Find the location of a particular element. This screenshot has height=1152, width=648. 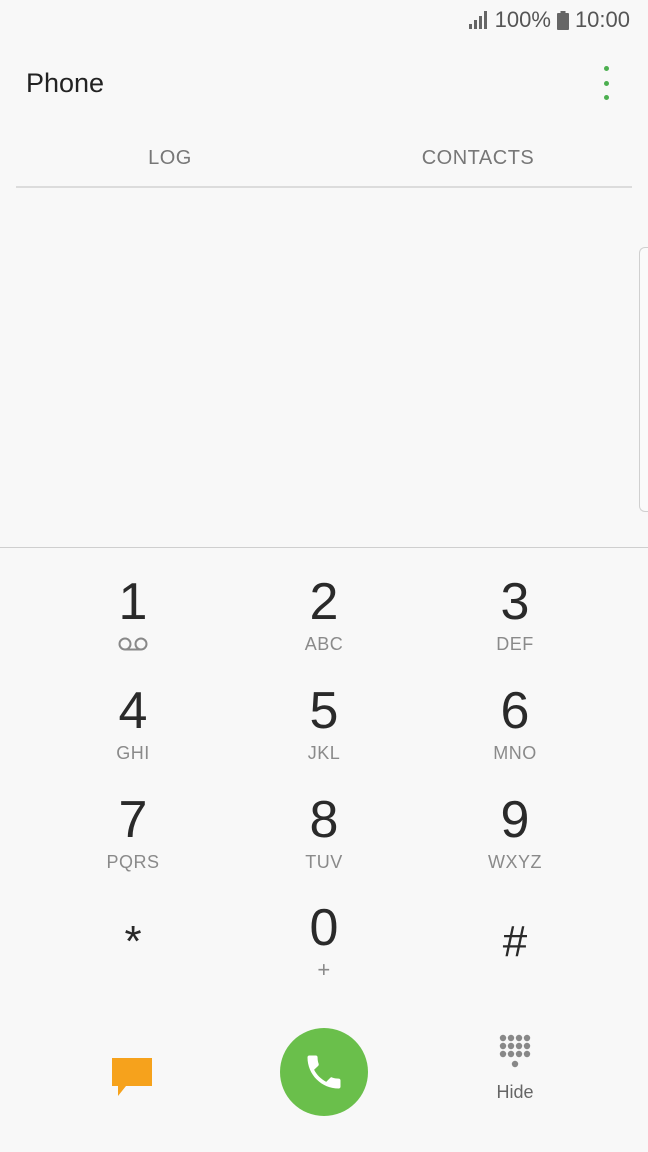

signal-icon is located at coordinates (477, 20).